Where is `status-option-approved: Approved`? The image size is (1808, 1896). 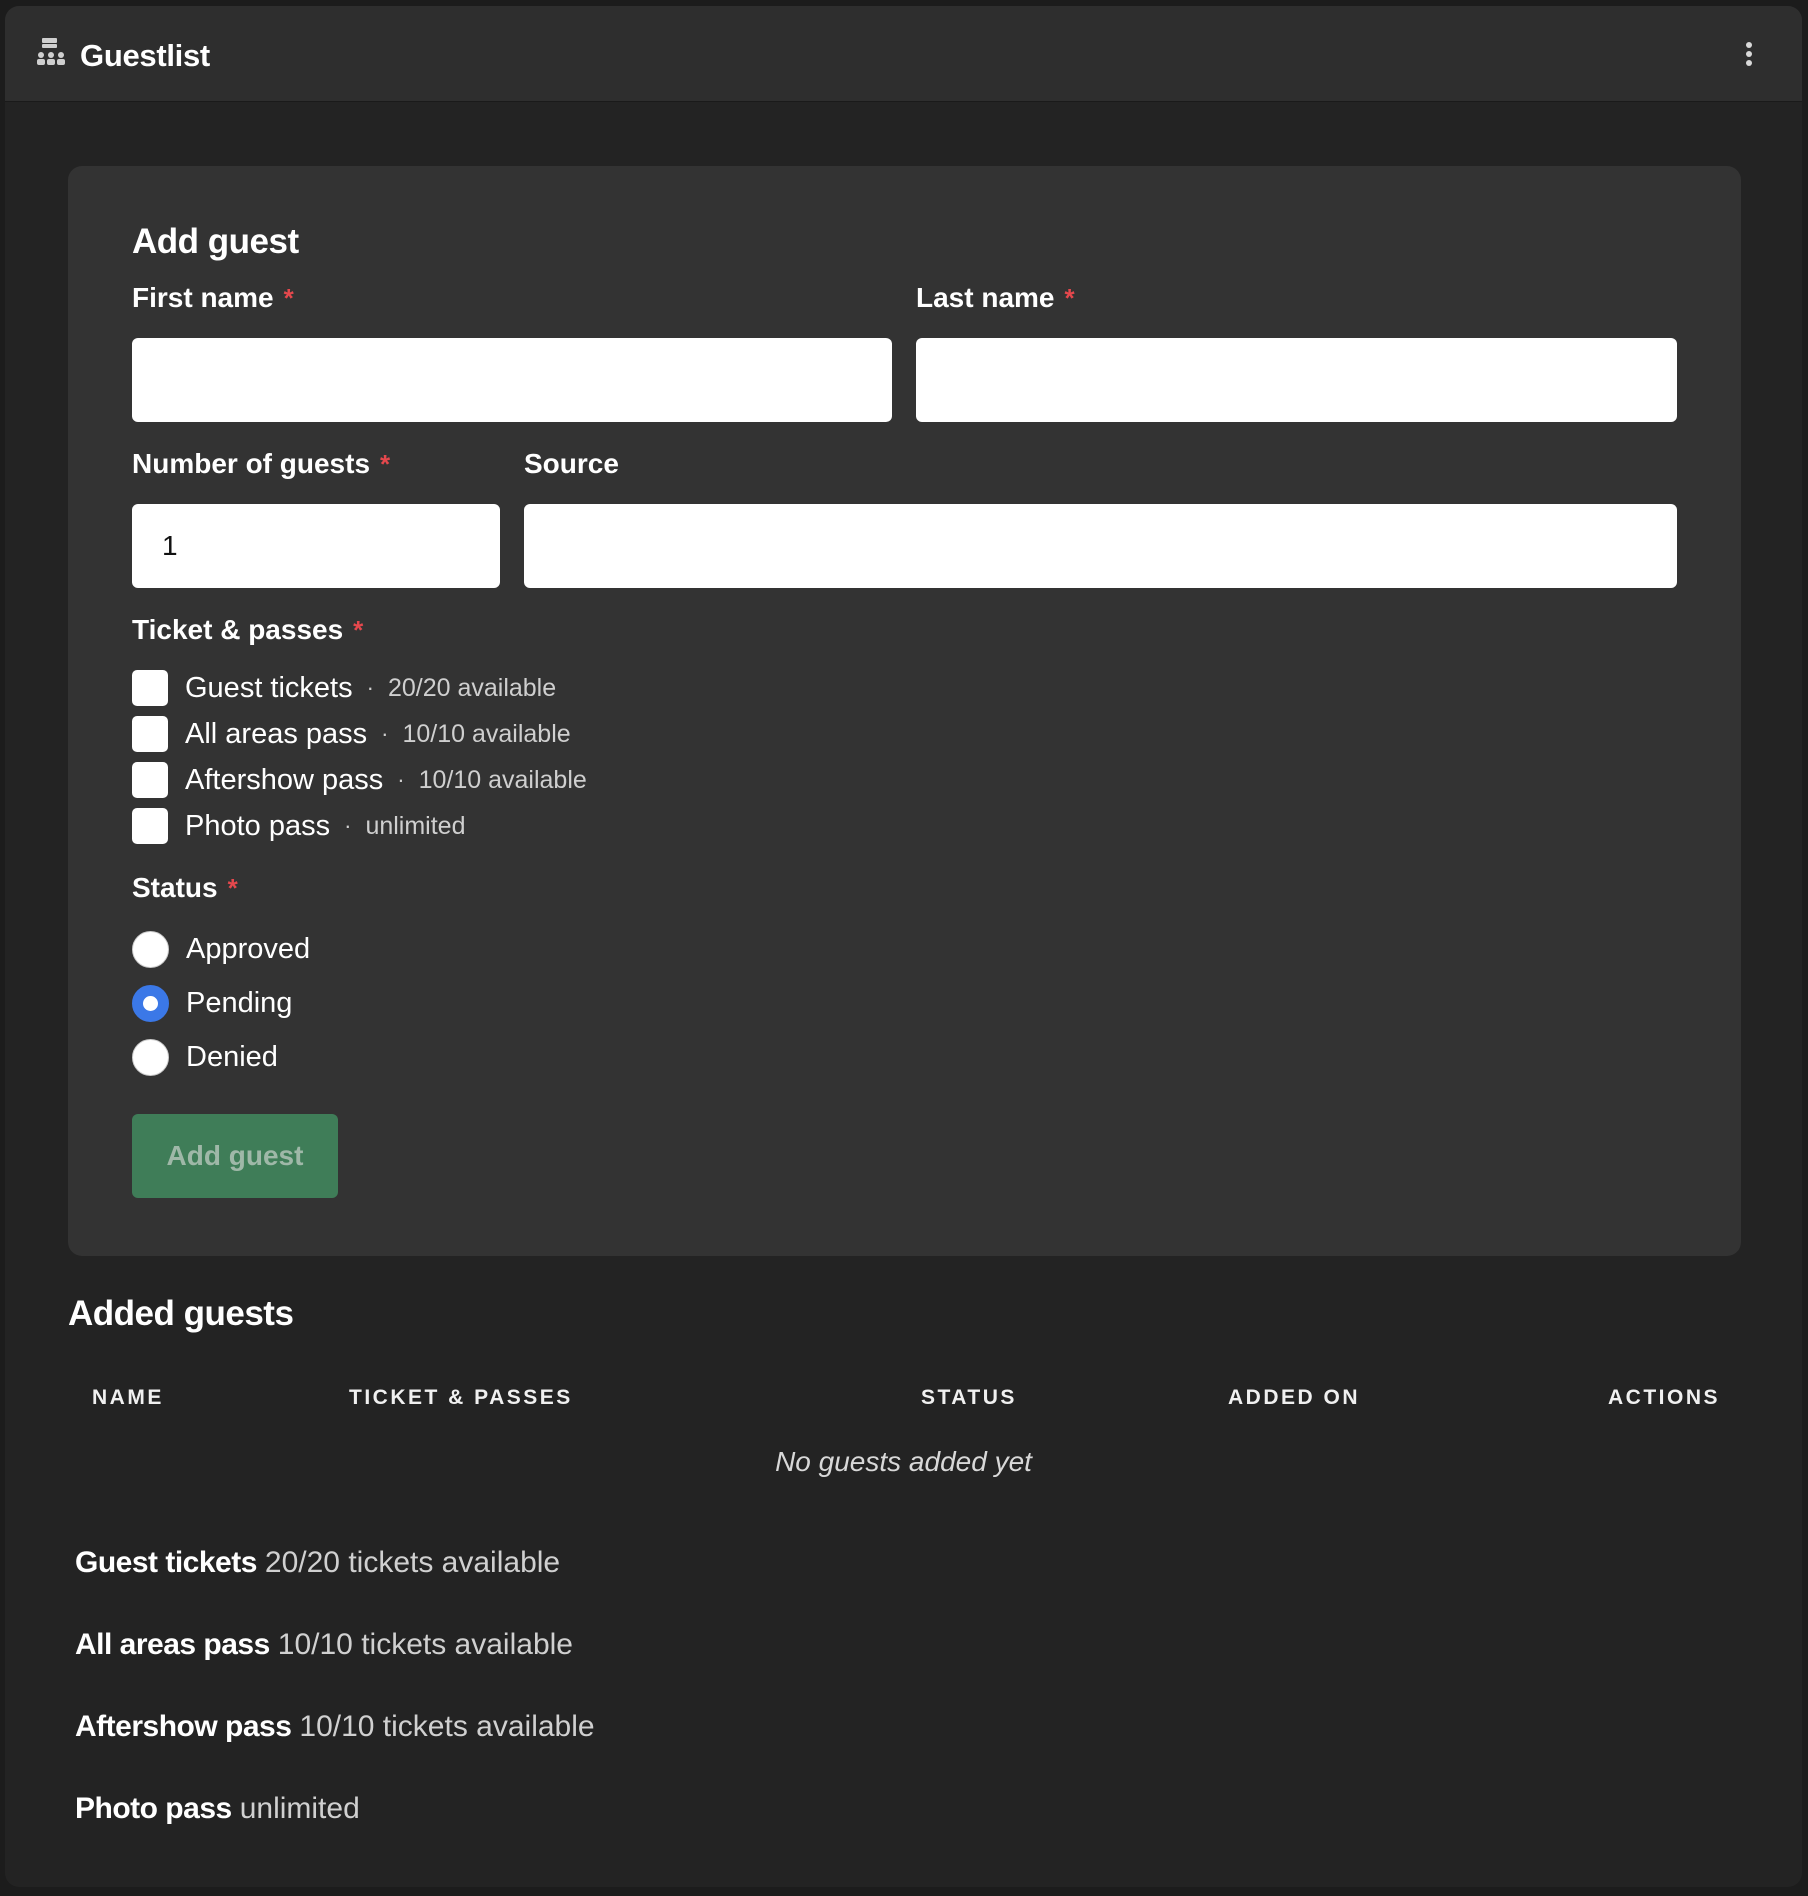 status-option-approved: Approved is located at coordinates (221, 949).